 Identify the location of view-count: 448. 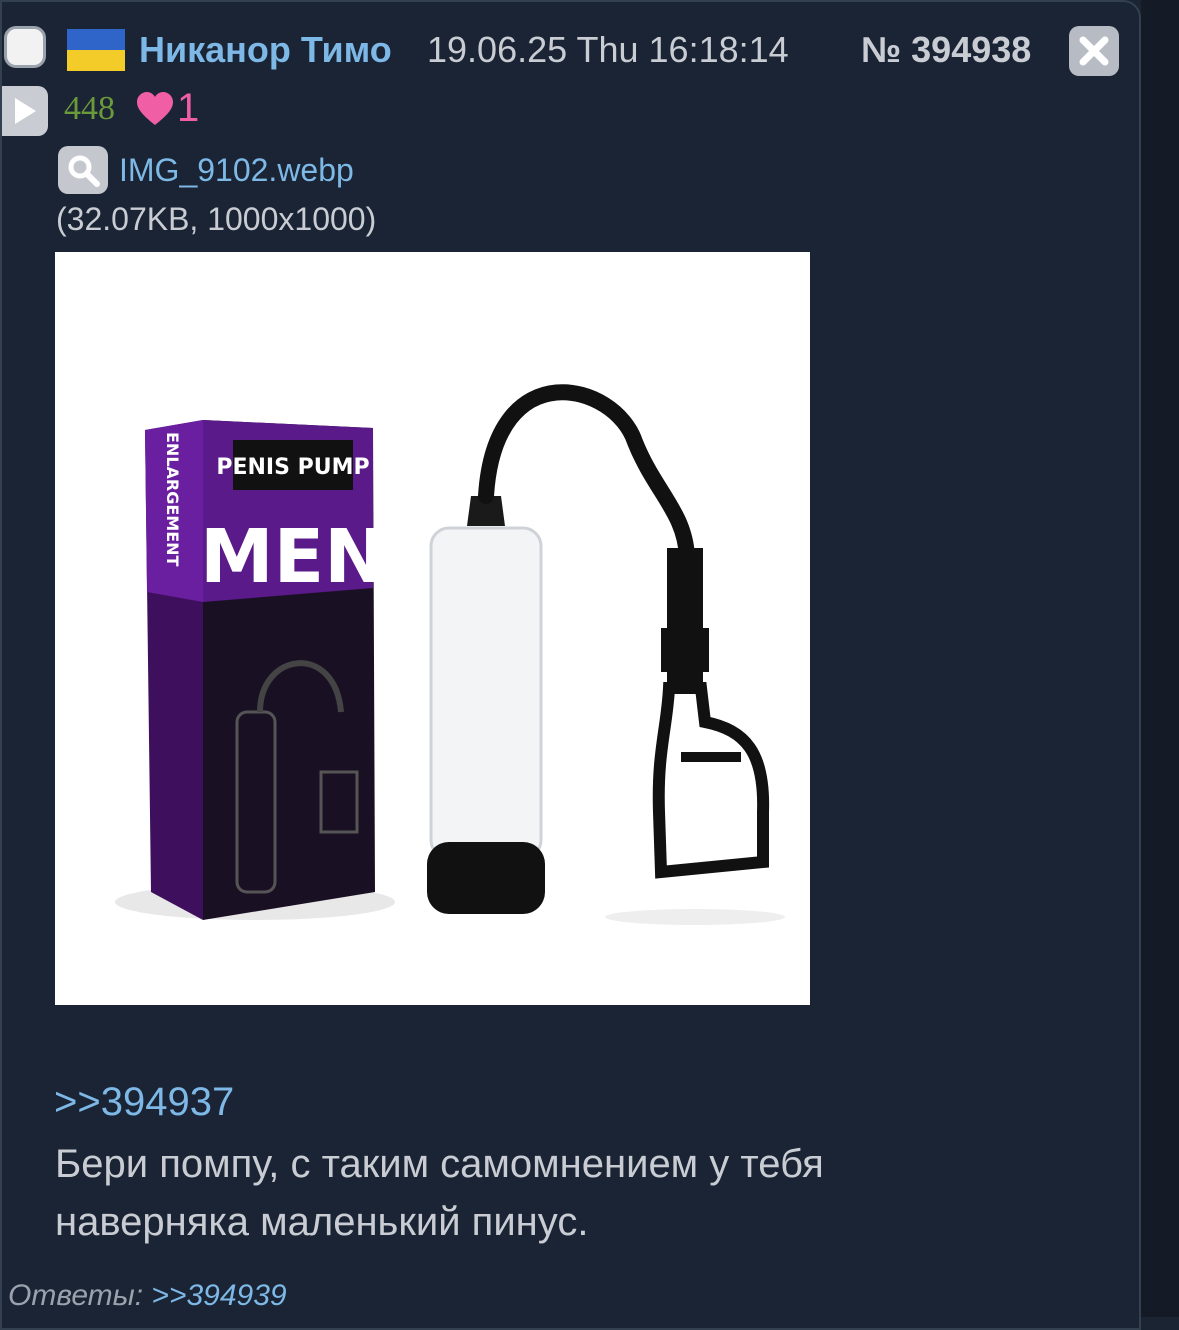
(89, 108).